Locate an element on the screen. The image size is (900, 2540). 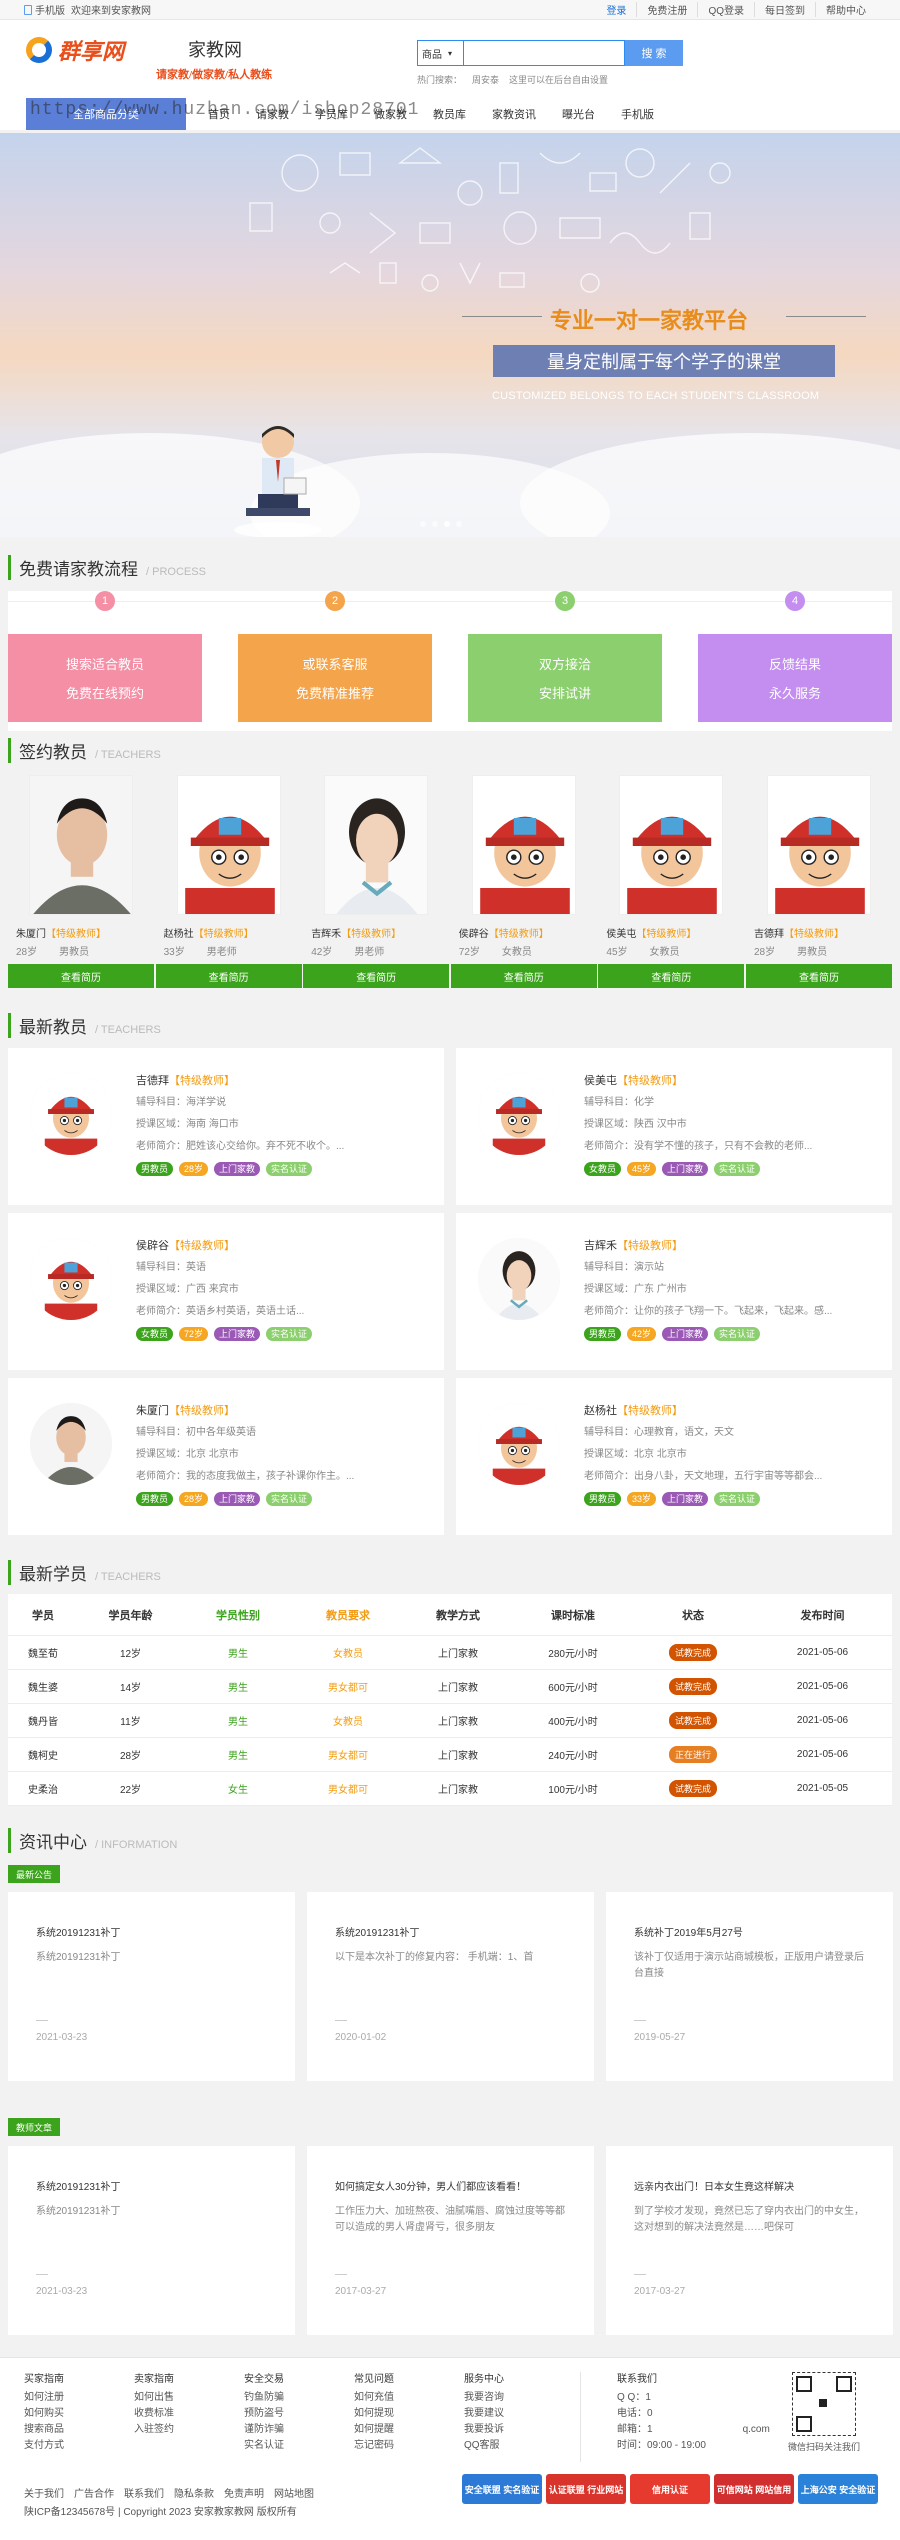
search-input is located at coordinates (544, 53).